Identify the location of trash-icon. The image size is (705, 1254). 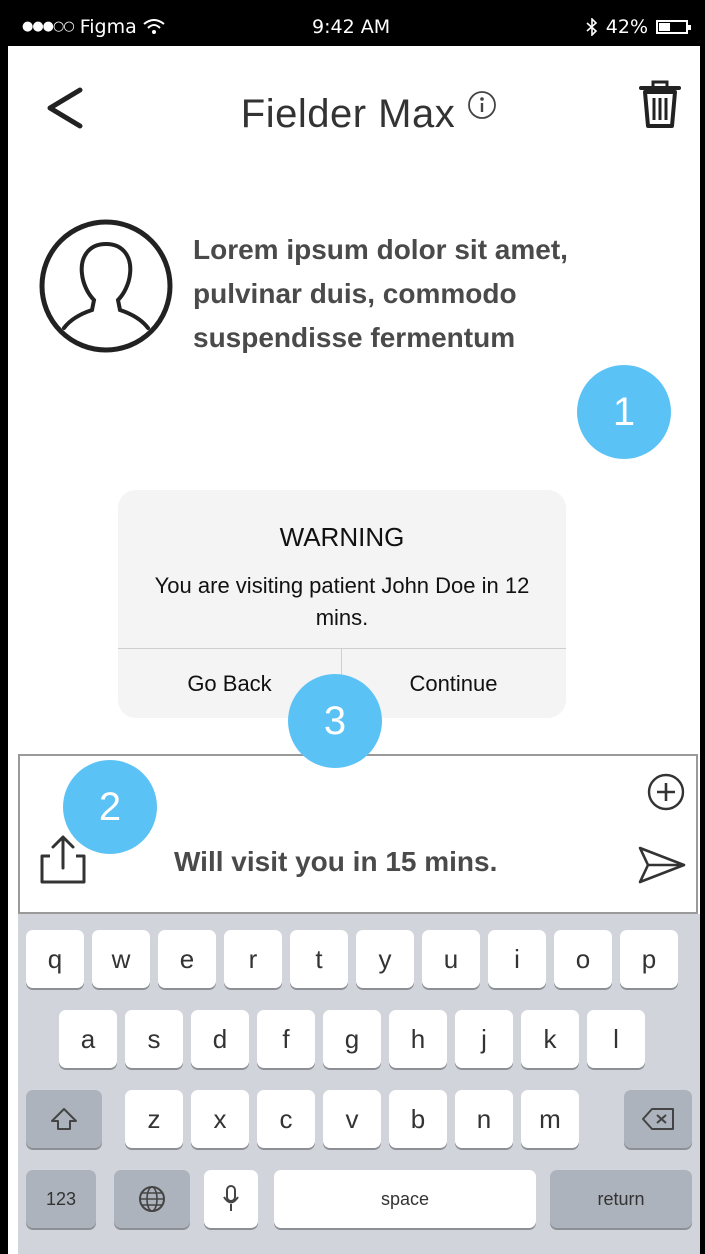
(660, 104).